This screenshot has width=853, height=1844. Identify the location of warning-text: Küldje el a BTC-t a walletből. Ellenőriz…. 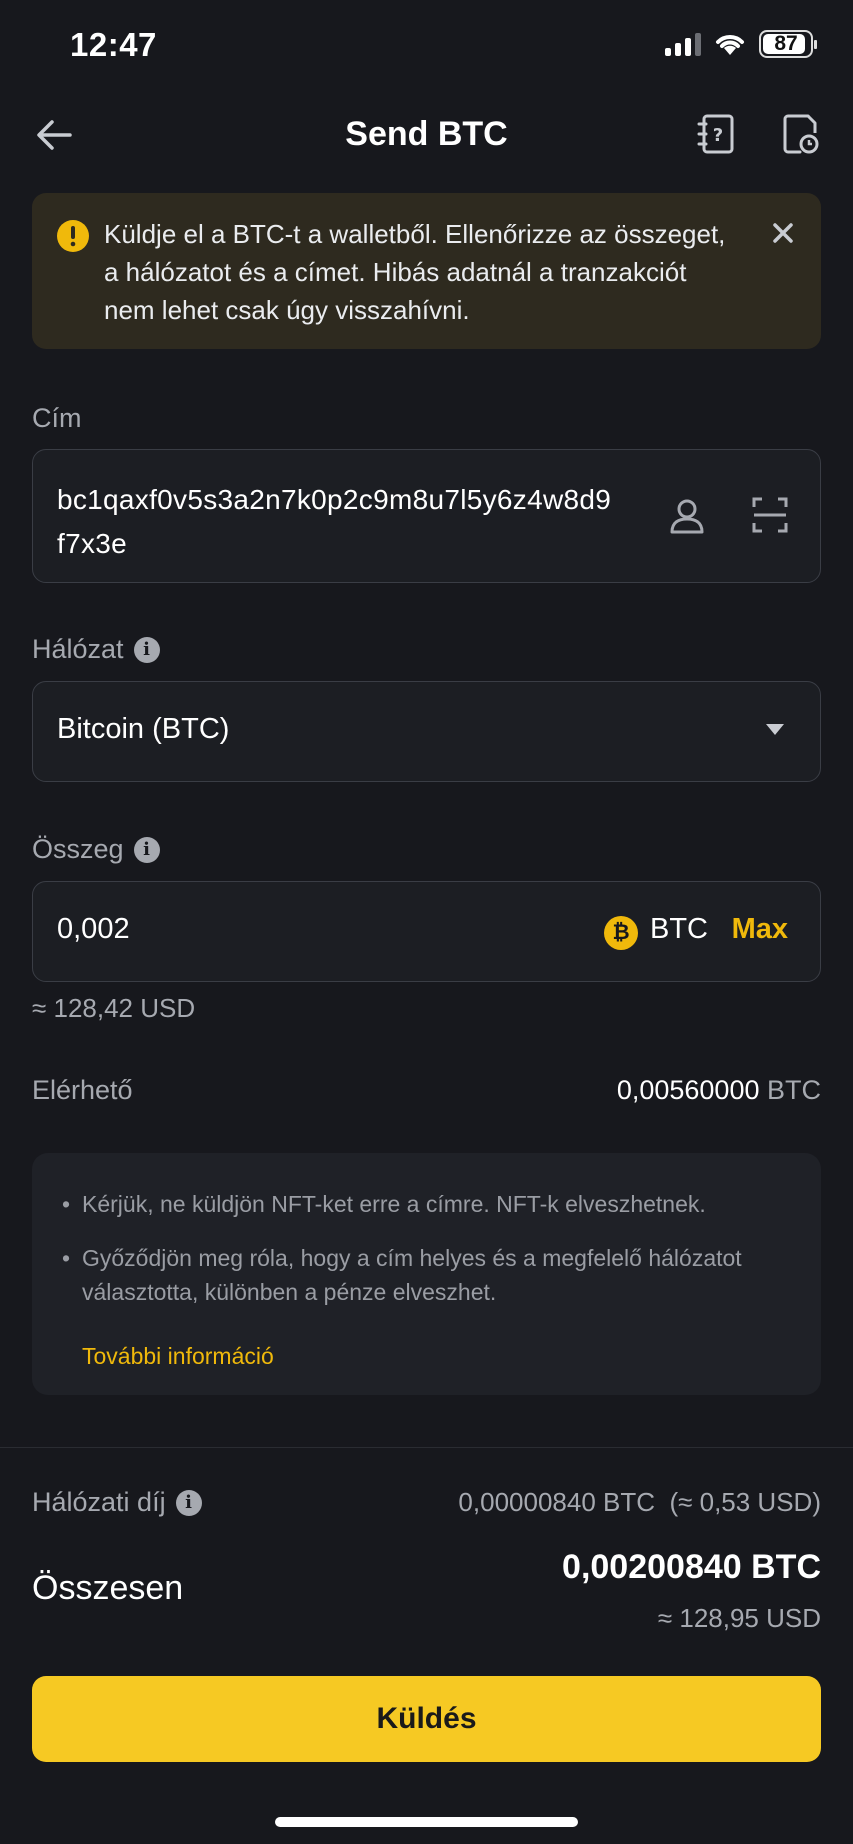
(415, 272).